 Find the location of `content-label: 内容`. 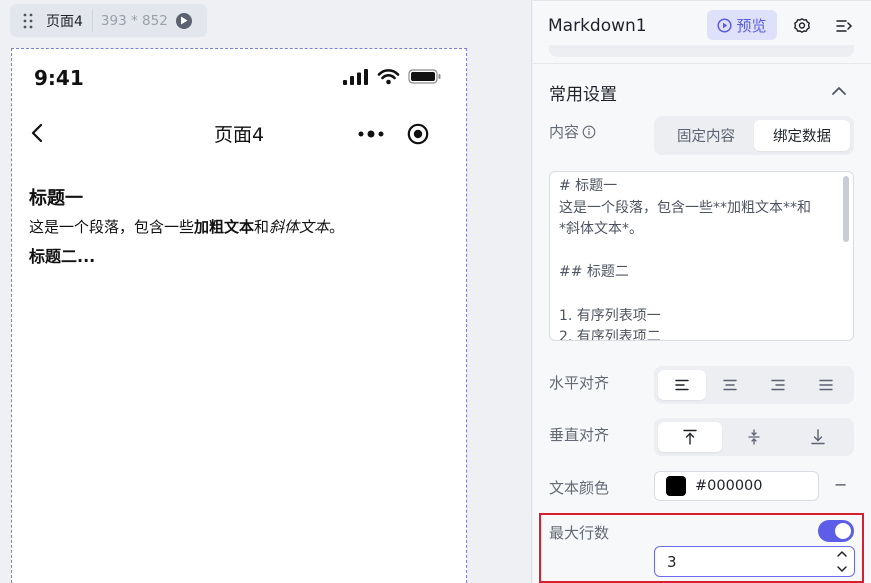

content-label: 内容 is located at coordinates (572, 131).